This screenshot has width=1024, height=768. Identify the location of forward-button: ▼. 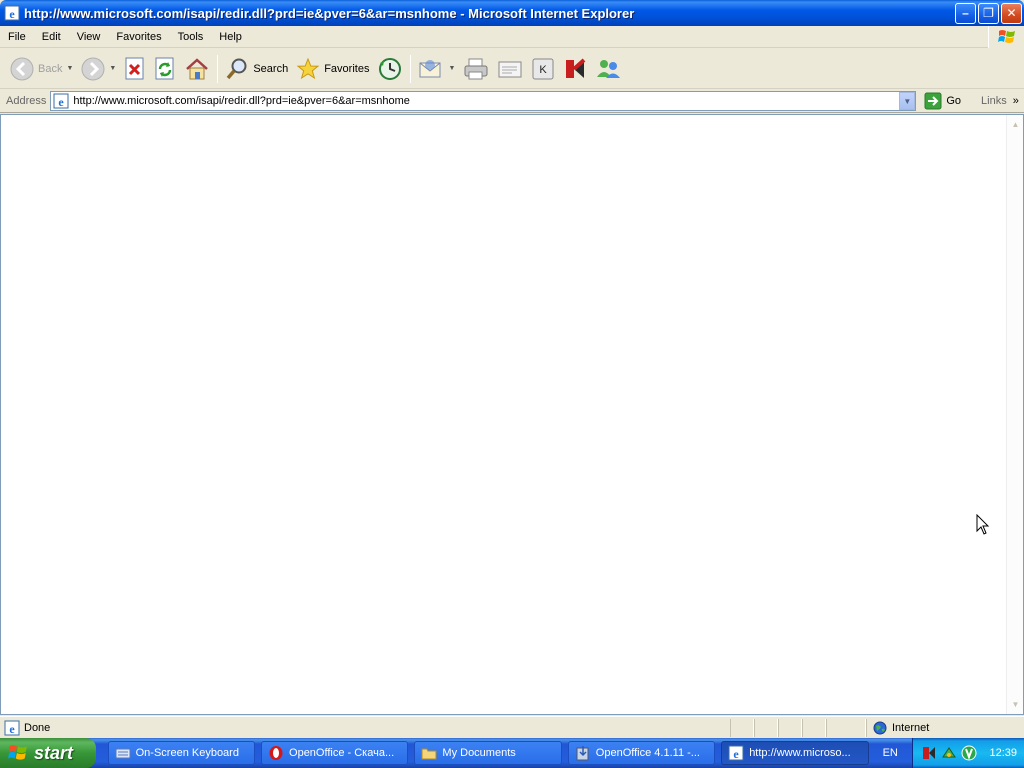
(98, 69).